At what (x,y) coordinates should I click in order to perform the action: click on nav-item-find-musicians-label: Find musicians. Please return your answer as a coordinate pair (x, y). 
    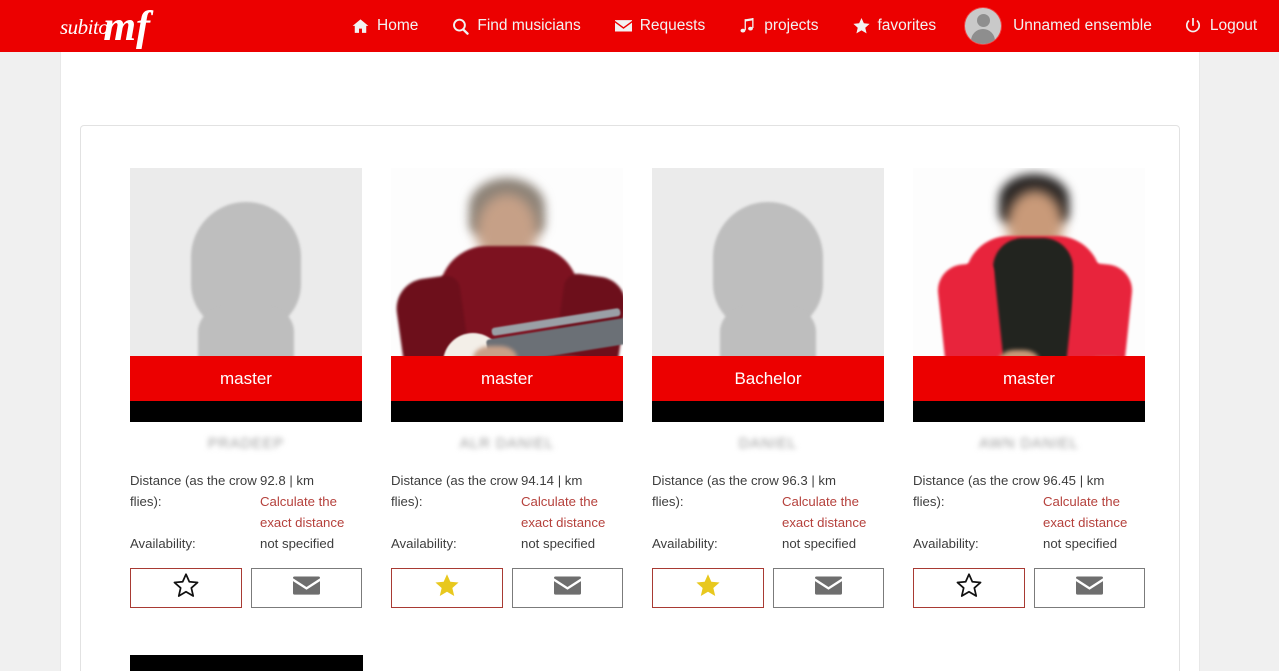
    Looking at the image, I should click on (529, 25).